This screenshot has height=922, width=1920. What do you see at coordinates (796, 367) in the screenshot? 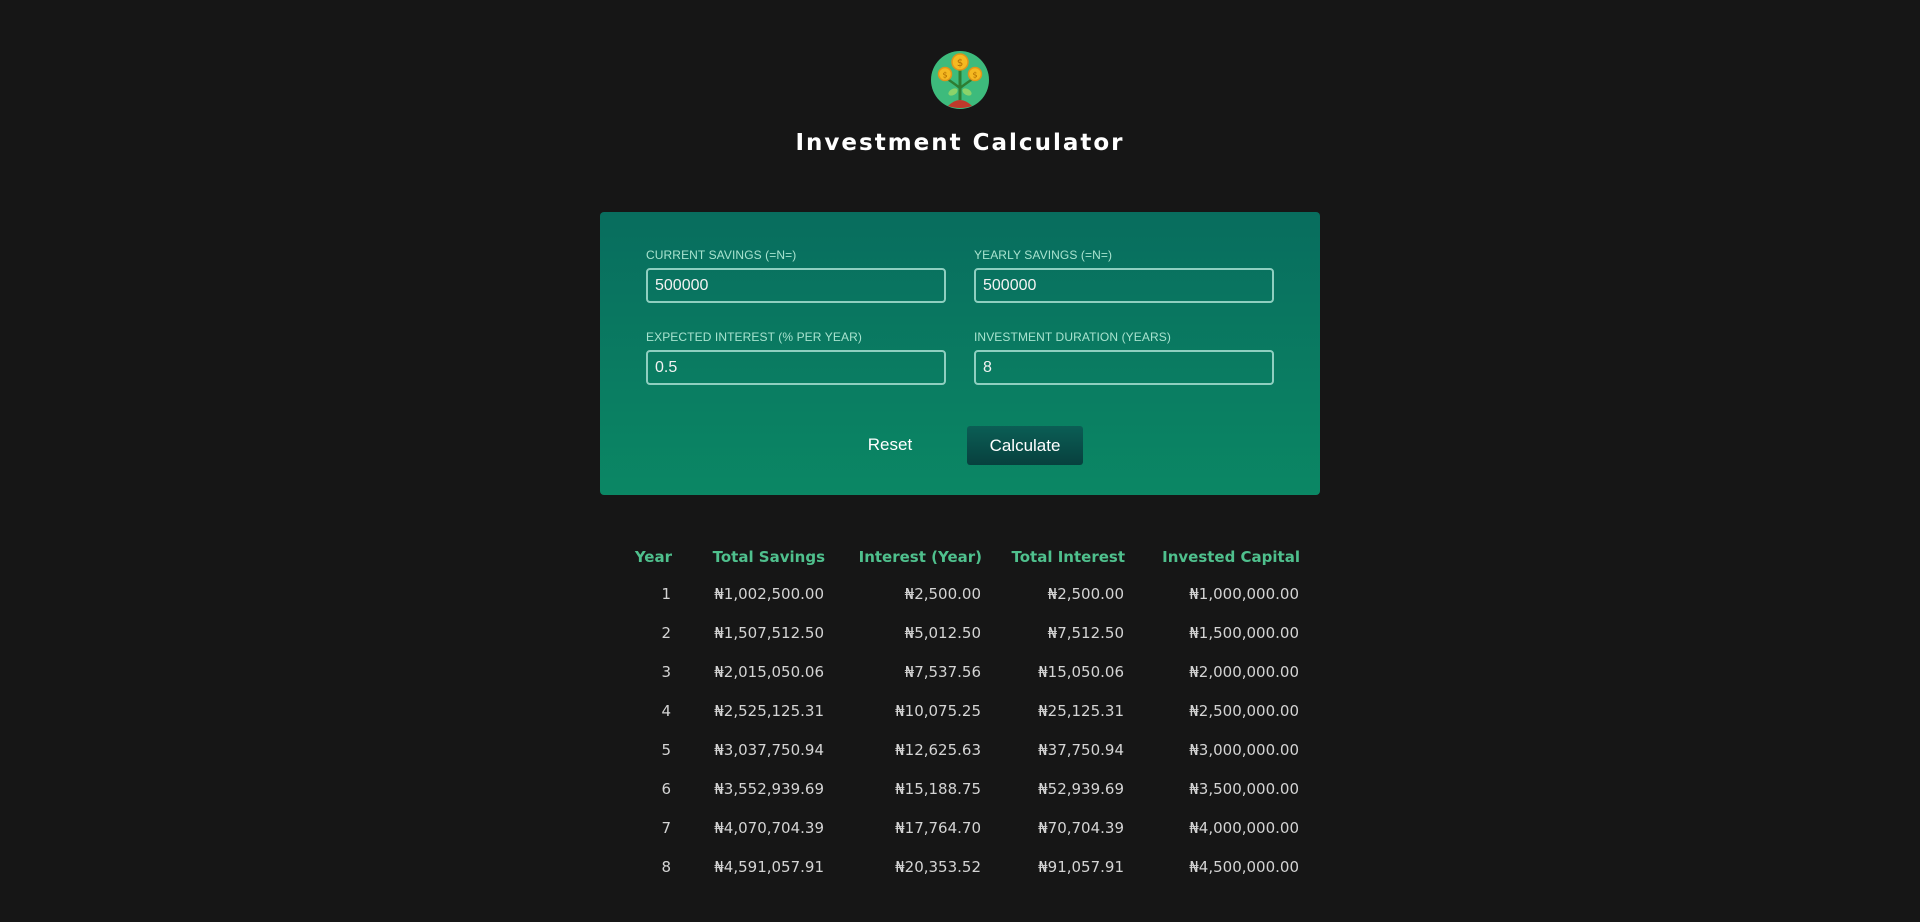
I see `expected-interest-input` at bounding box center [796, 367].